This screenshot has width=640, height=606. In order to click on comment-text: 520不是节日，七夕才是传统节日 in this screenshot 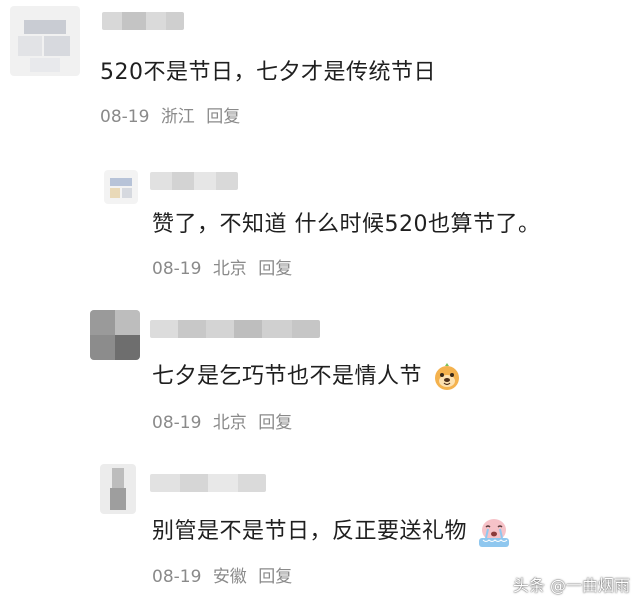, I will do `click(268, 72)`.